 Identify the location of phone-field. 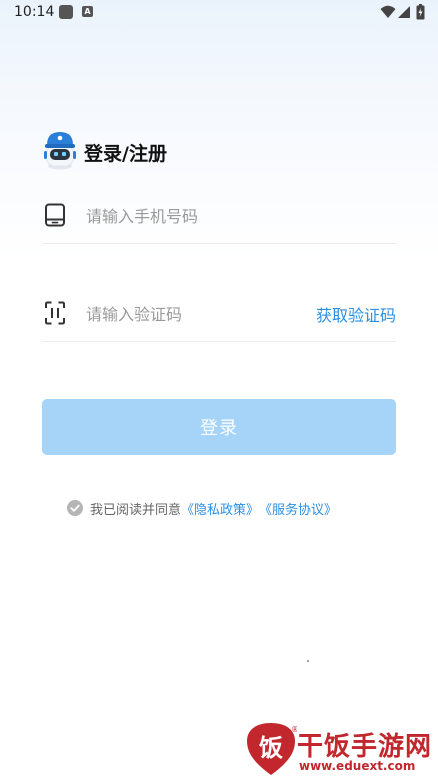
(219, 215).